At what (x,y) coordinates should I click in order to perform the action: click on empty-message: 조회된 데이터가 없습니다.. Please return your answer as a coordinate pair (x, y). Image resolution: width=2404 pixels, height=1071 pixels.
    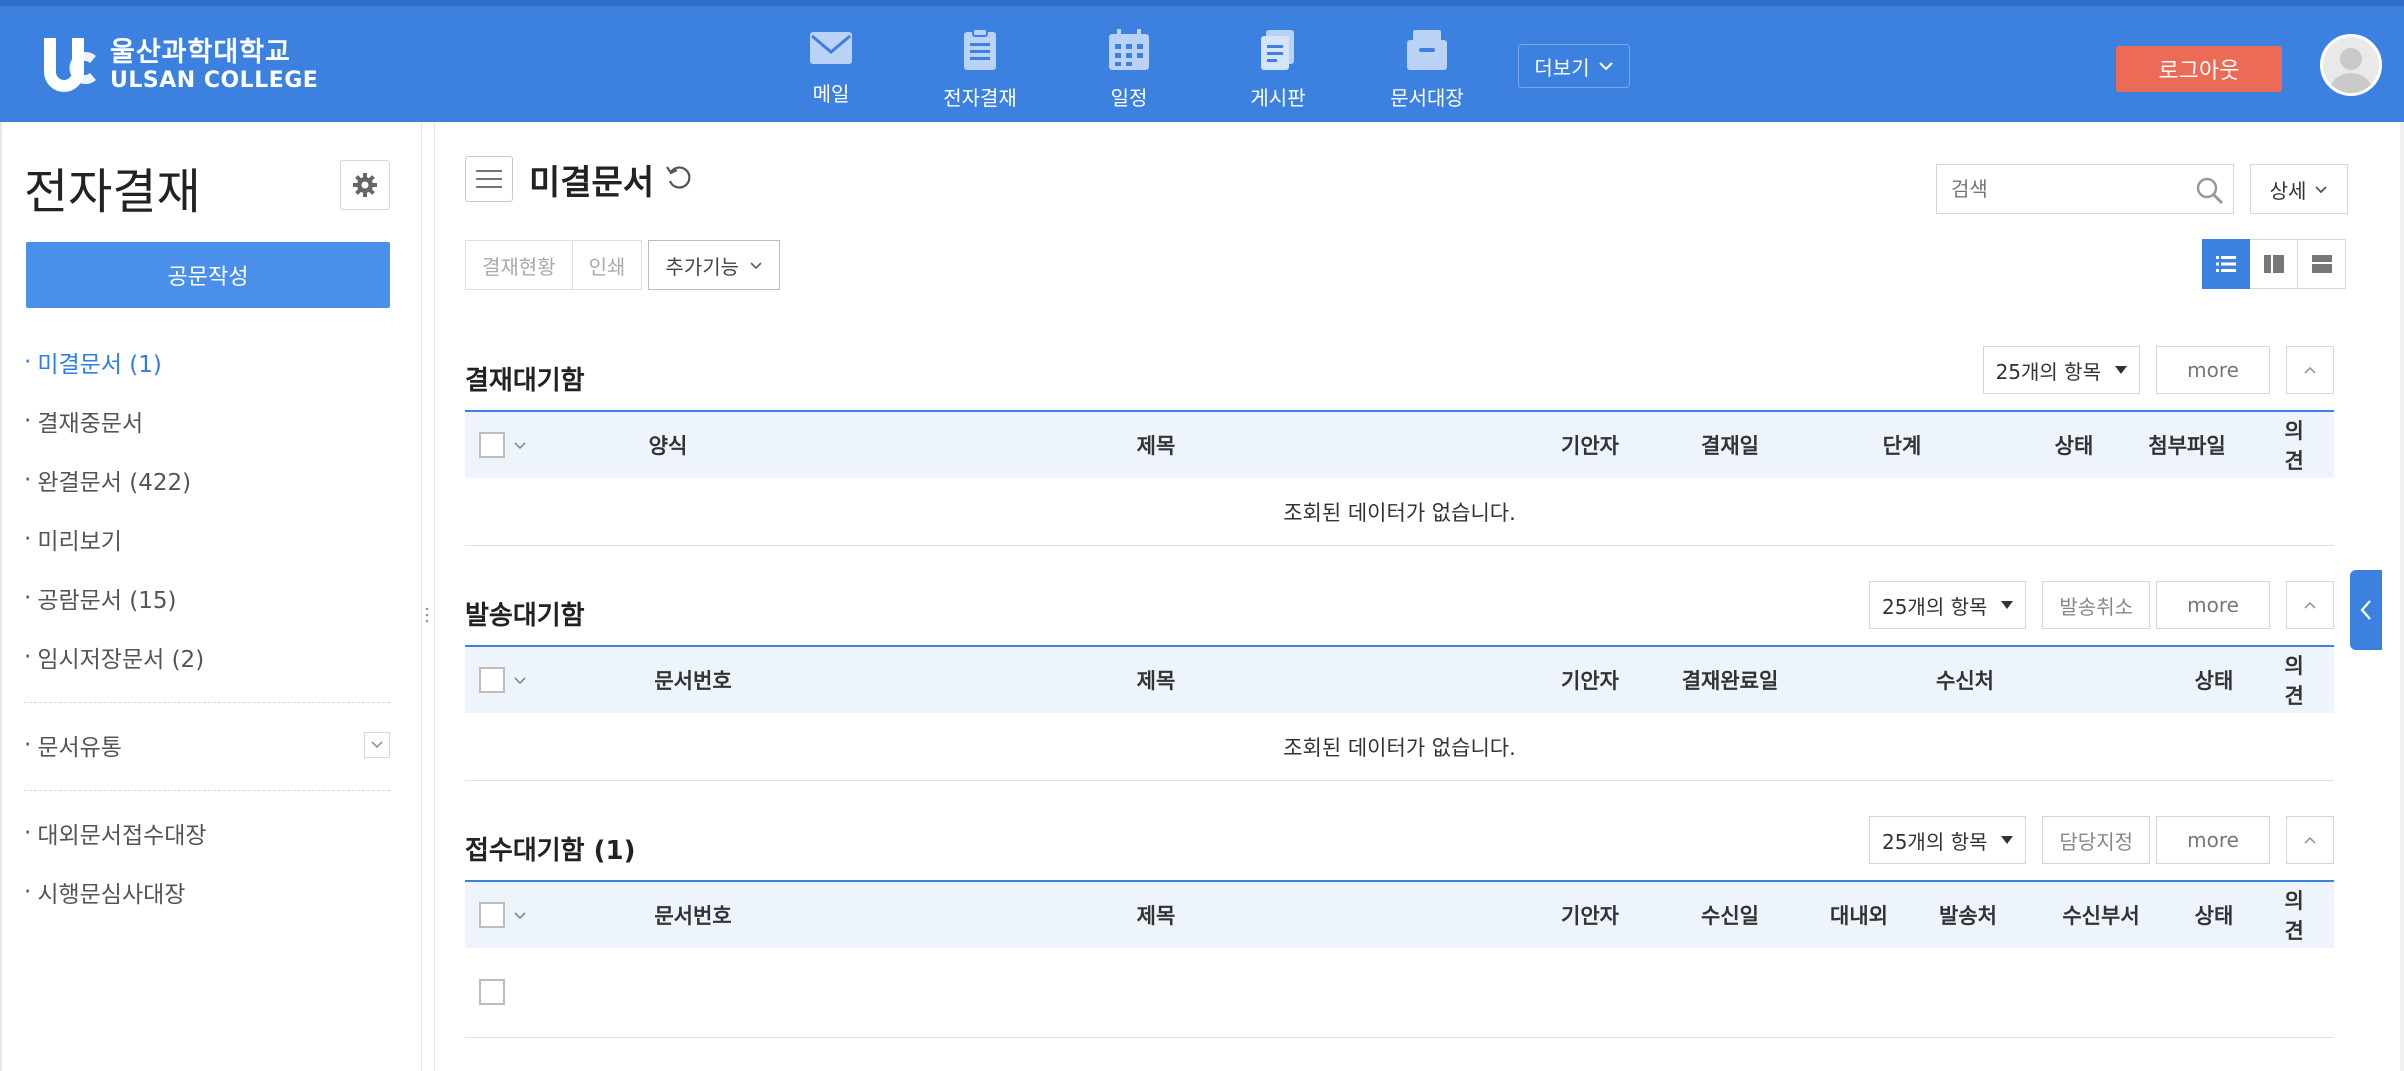
    Looking at the image, I should click on (1399, 747).